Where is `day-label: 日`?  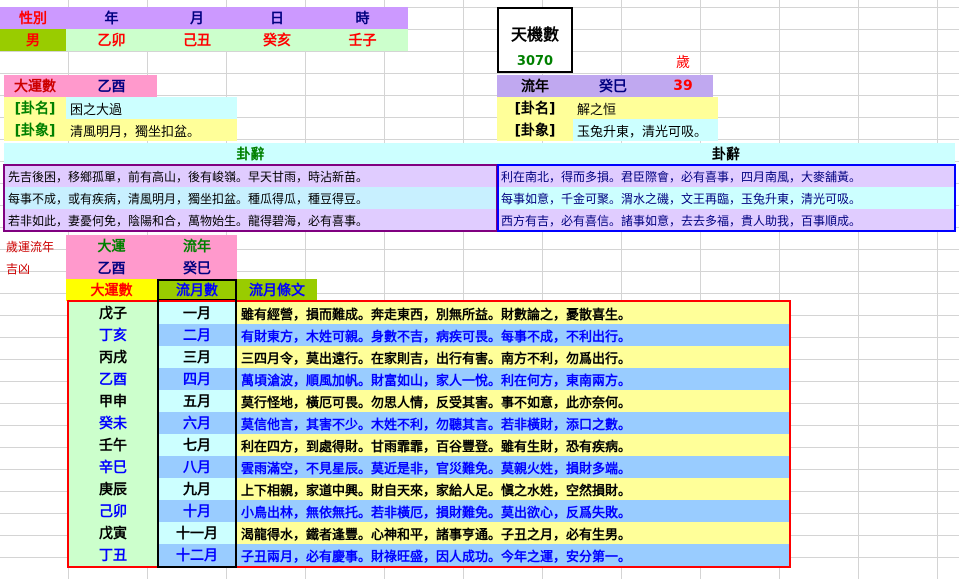 day-label: 日 is located at coordinates (277, 18).